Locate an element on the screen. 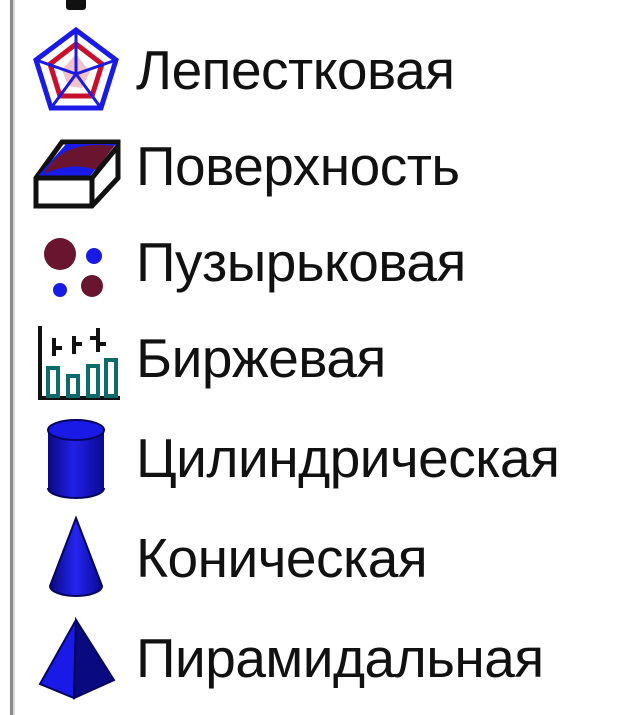 The image size is (617, 715). cylinder-chart-icon is located at coordinates (76, 458).